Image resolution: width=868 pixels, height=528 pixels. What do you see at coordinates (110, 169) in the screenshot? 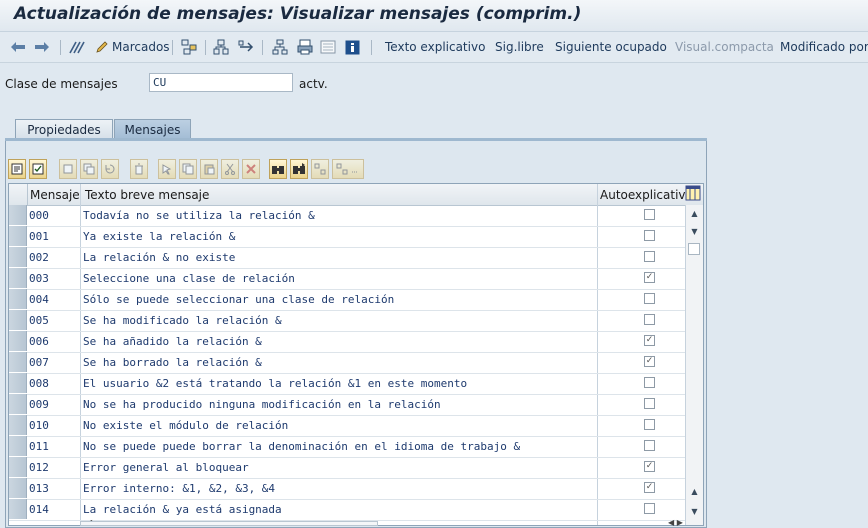
I see `undo-icon` at bounding box center [110, 169].